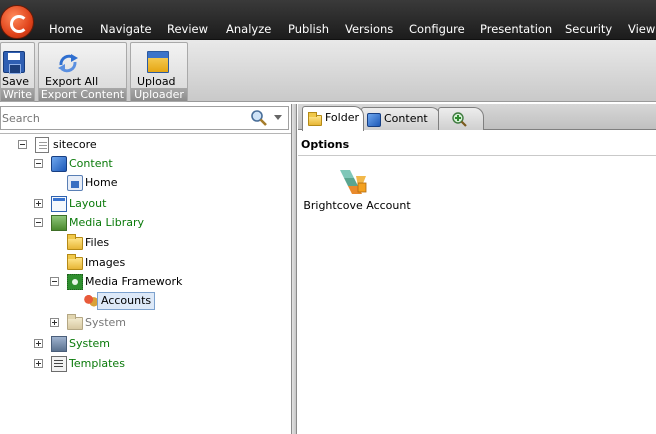 This screenshot has width=656, height=434. What do you see at coordinates (294, 269) in the screenshot?
I see `panel-splitter` at bounding box center [294, 269].